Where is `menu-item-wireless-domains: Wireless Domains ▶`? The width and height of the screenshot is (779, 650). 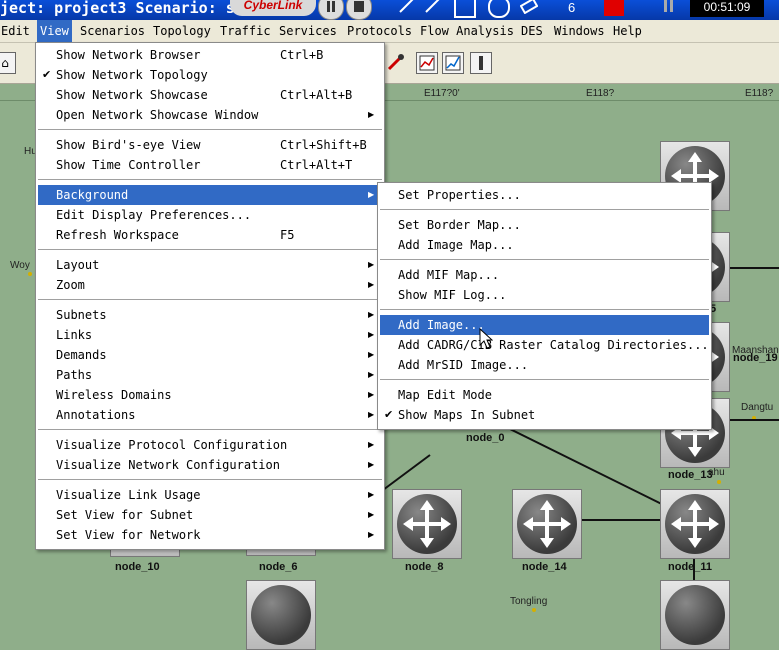
menu-item-wireless-domains: Wireless Domains ▶ is located at coordinates (210, 395).